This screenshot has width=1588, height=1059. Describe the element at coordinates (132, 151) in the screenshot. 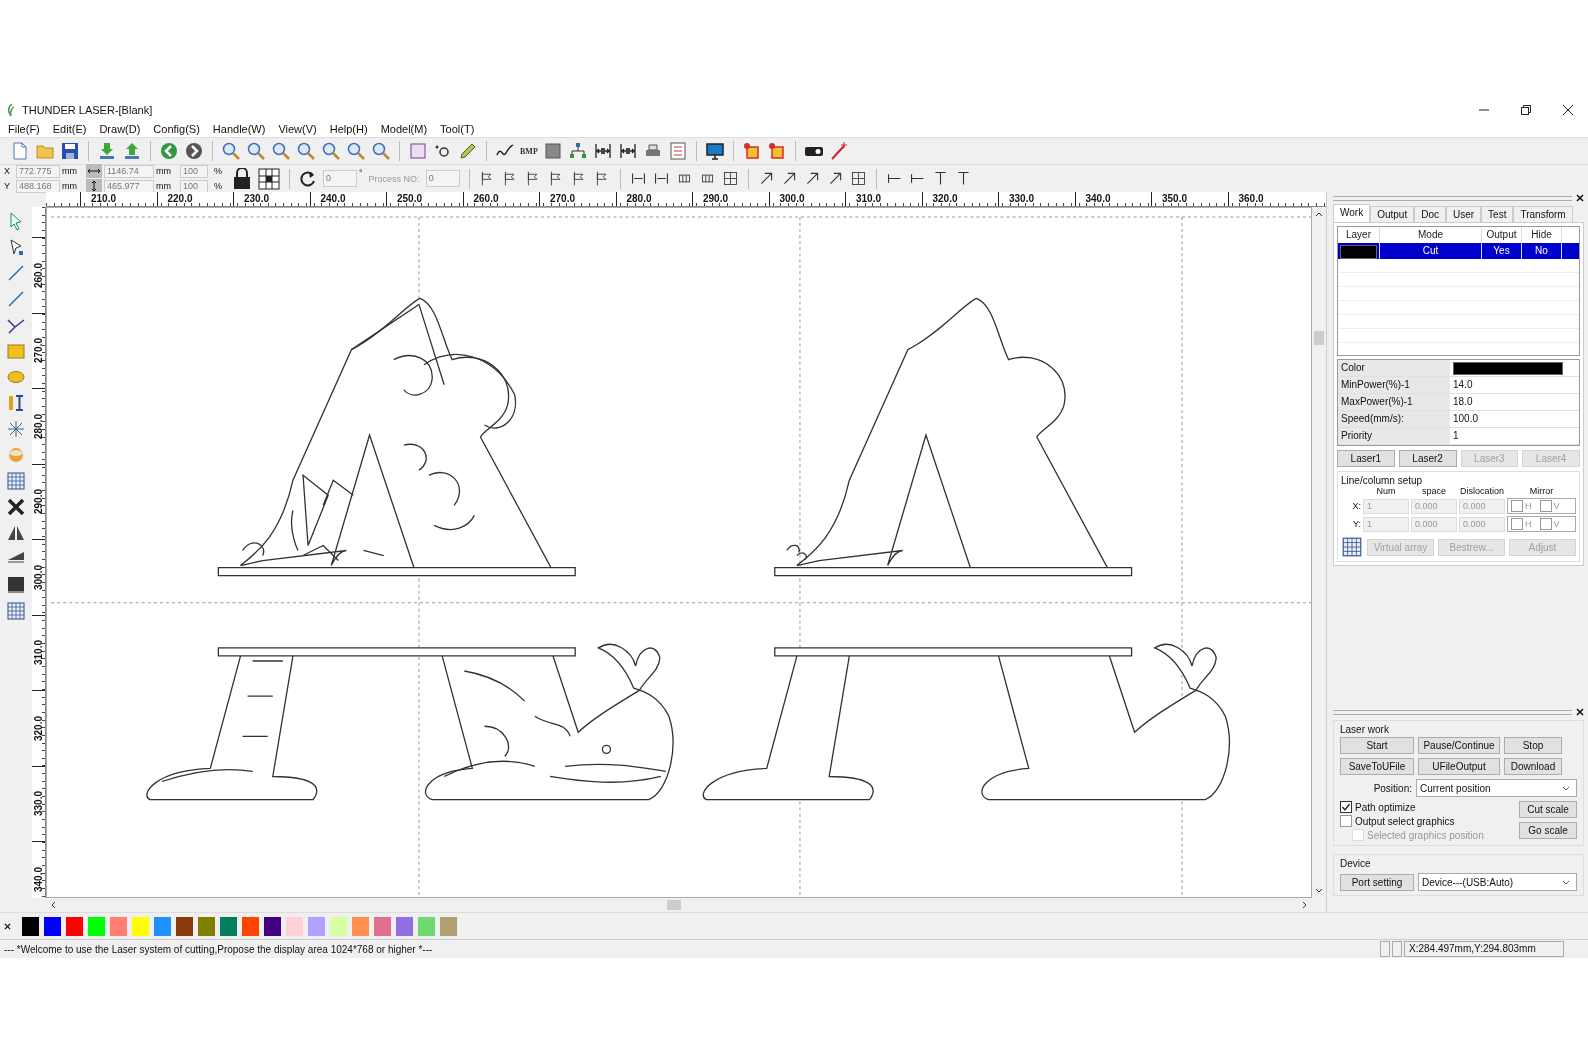

I see `export-icon` at that location.